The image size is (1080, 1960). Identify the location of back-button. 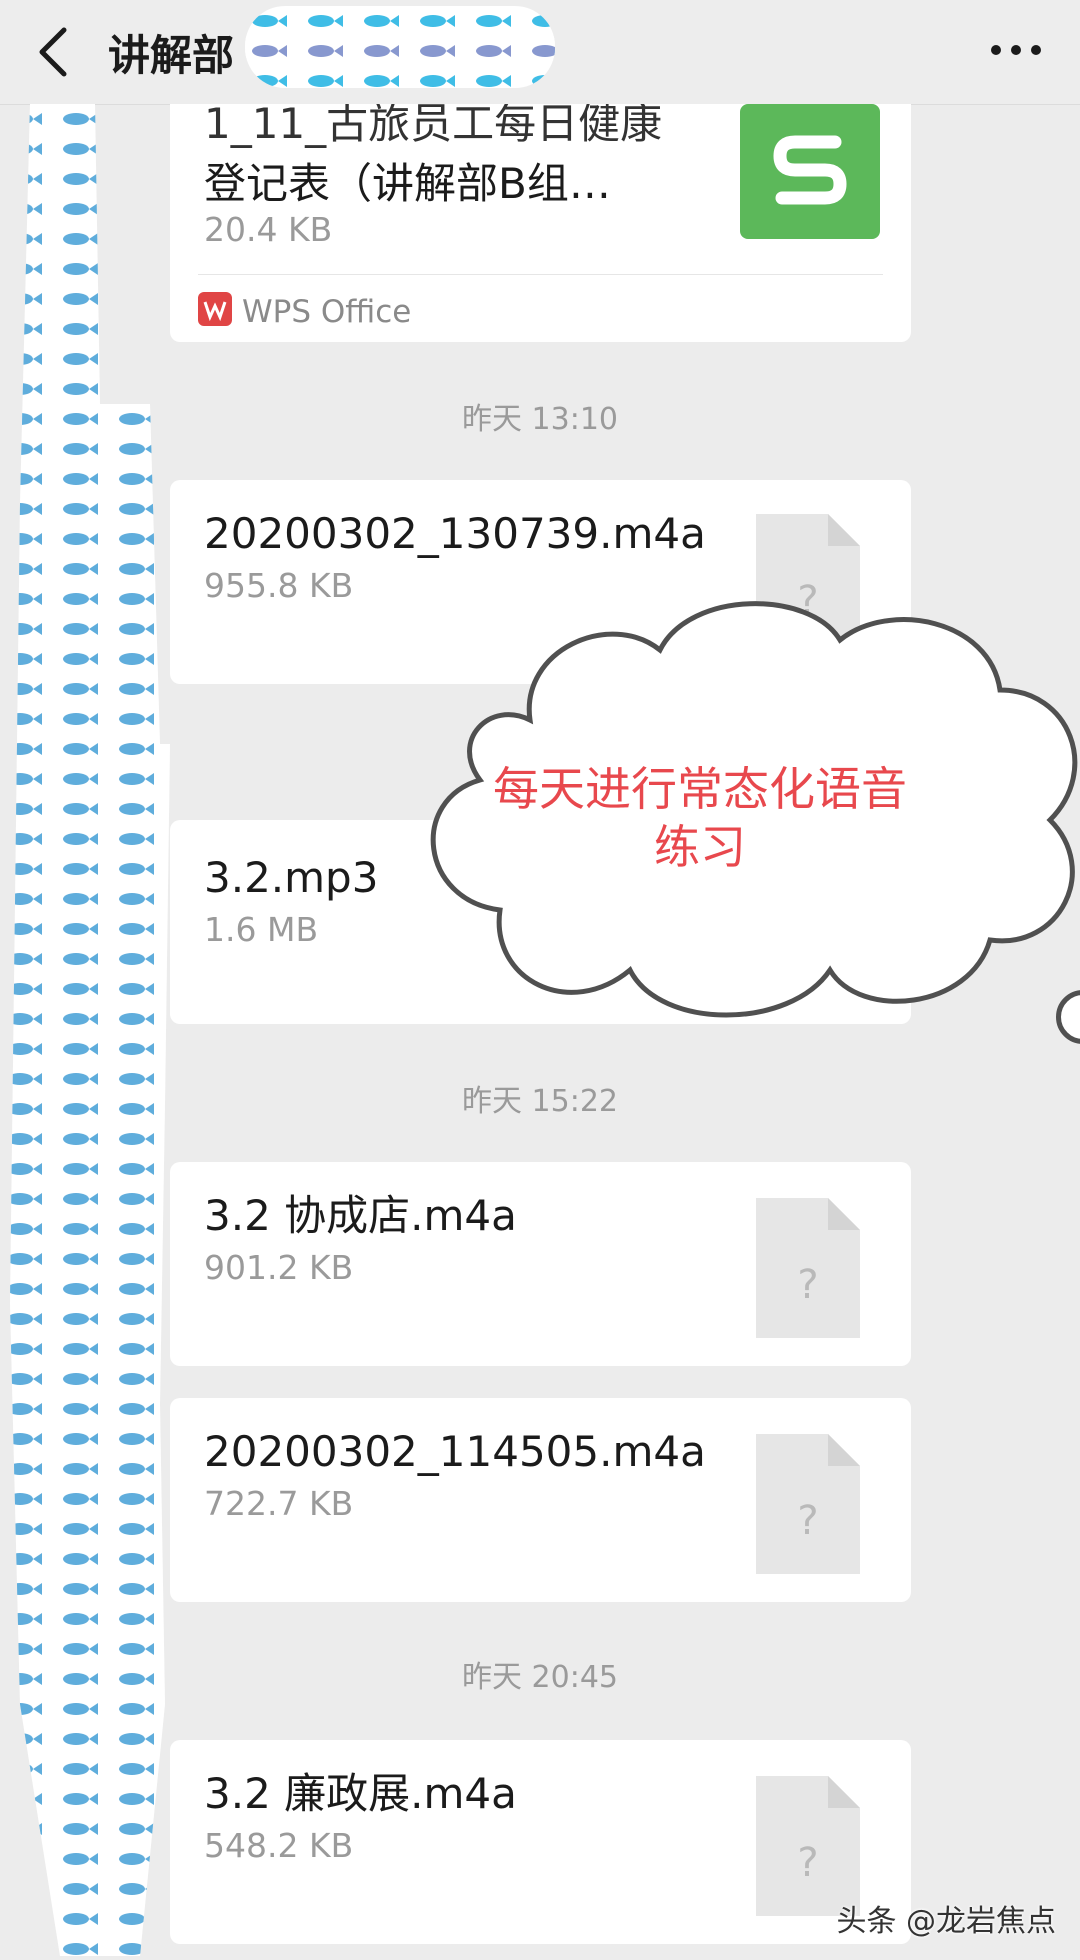
(56, 52).